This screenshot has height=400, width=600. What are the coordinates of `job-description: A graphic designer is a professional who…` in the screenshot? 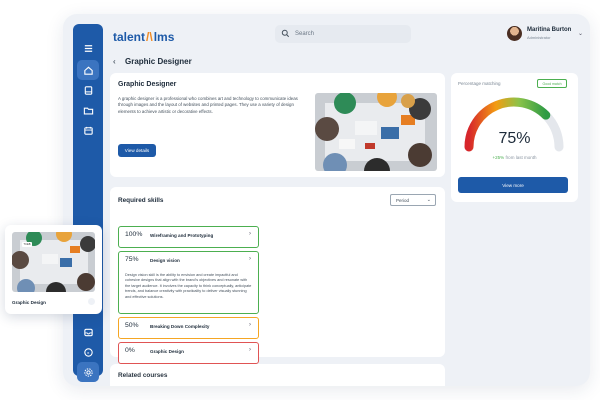 It's located at (208, 105).